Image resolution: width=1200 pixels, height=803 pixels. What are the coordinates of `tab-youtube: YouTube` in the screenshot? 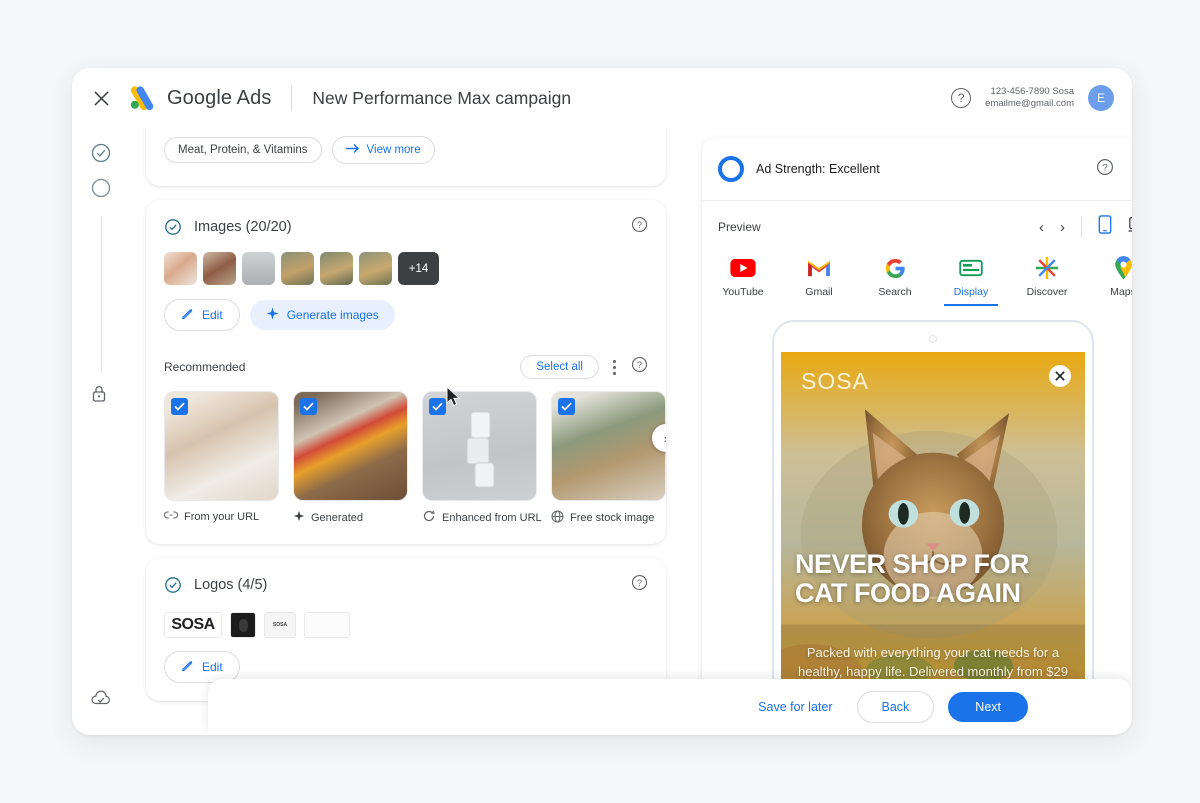 It's located at (743, 280).